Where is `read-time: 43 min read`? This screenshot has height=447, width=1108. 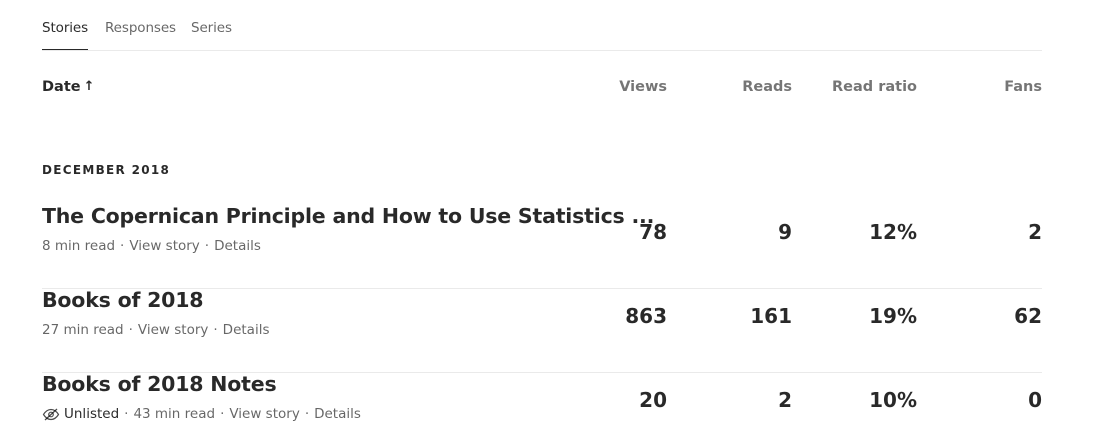 read-time: 43 min read is located at coordinates (174, 414).